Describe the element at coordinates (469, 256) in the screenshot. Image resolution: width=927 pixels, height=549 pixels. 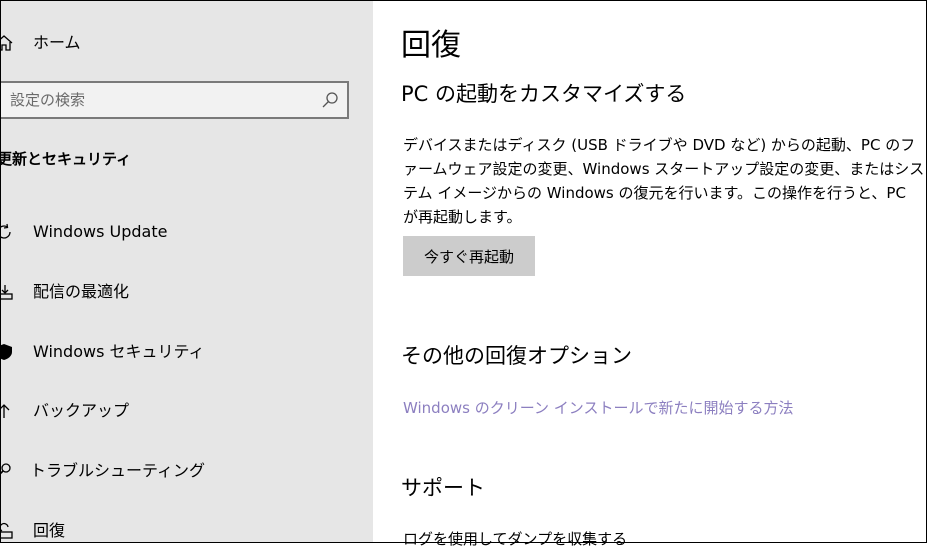
I see `restart-now-button: 今すぐ再起動` at that location.